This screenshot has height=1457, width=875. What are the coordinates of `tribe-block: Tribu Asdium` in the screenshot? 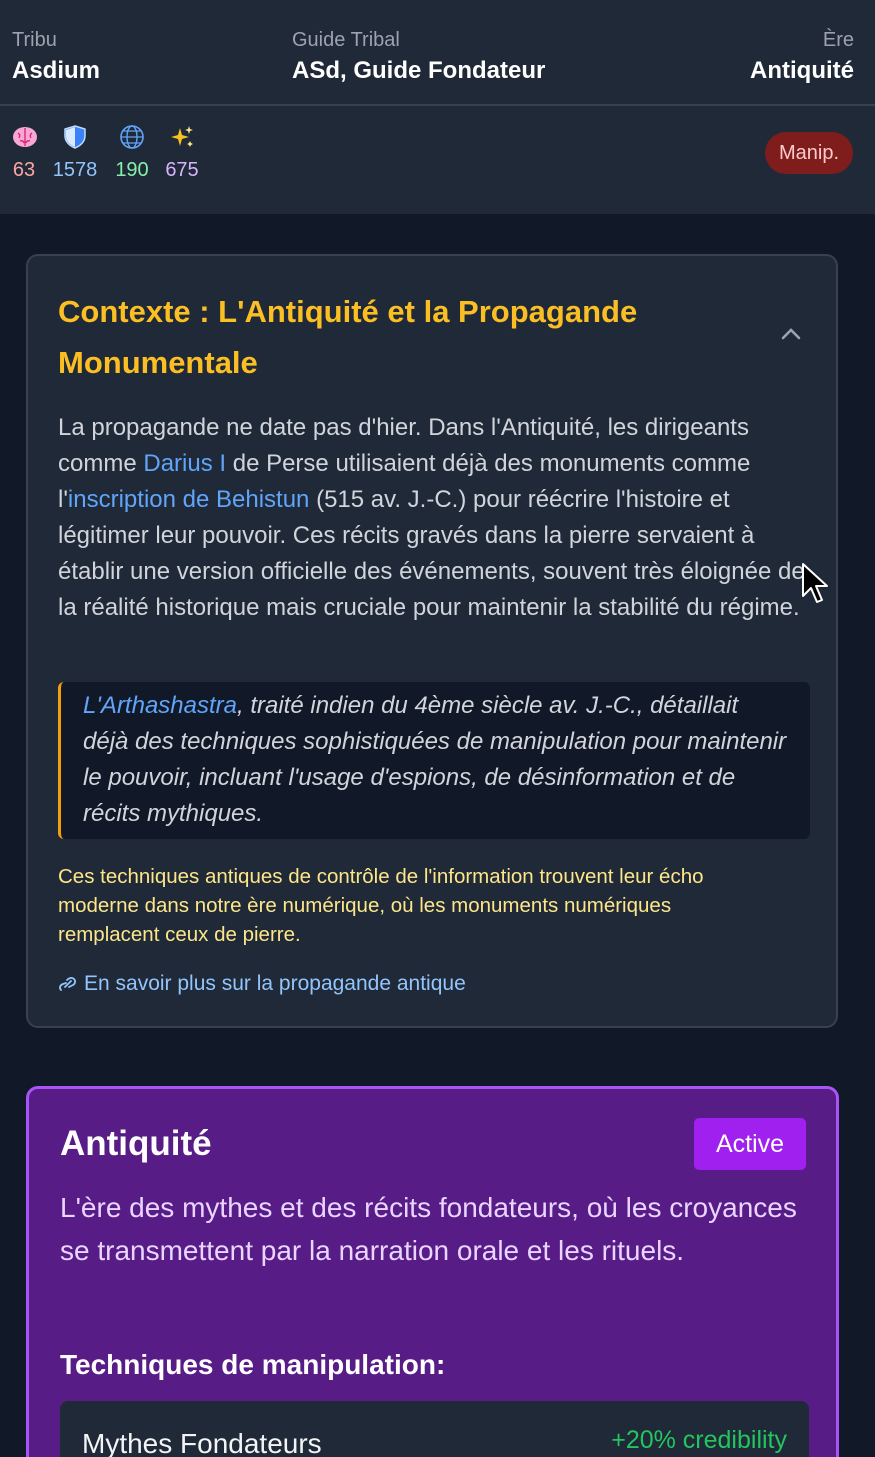 It's located at (56, 57).